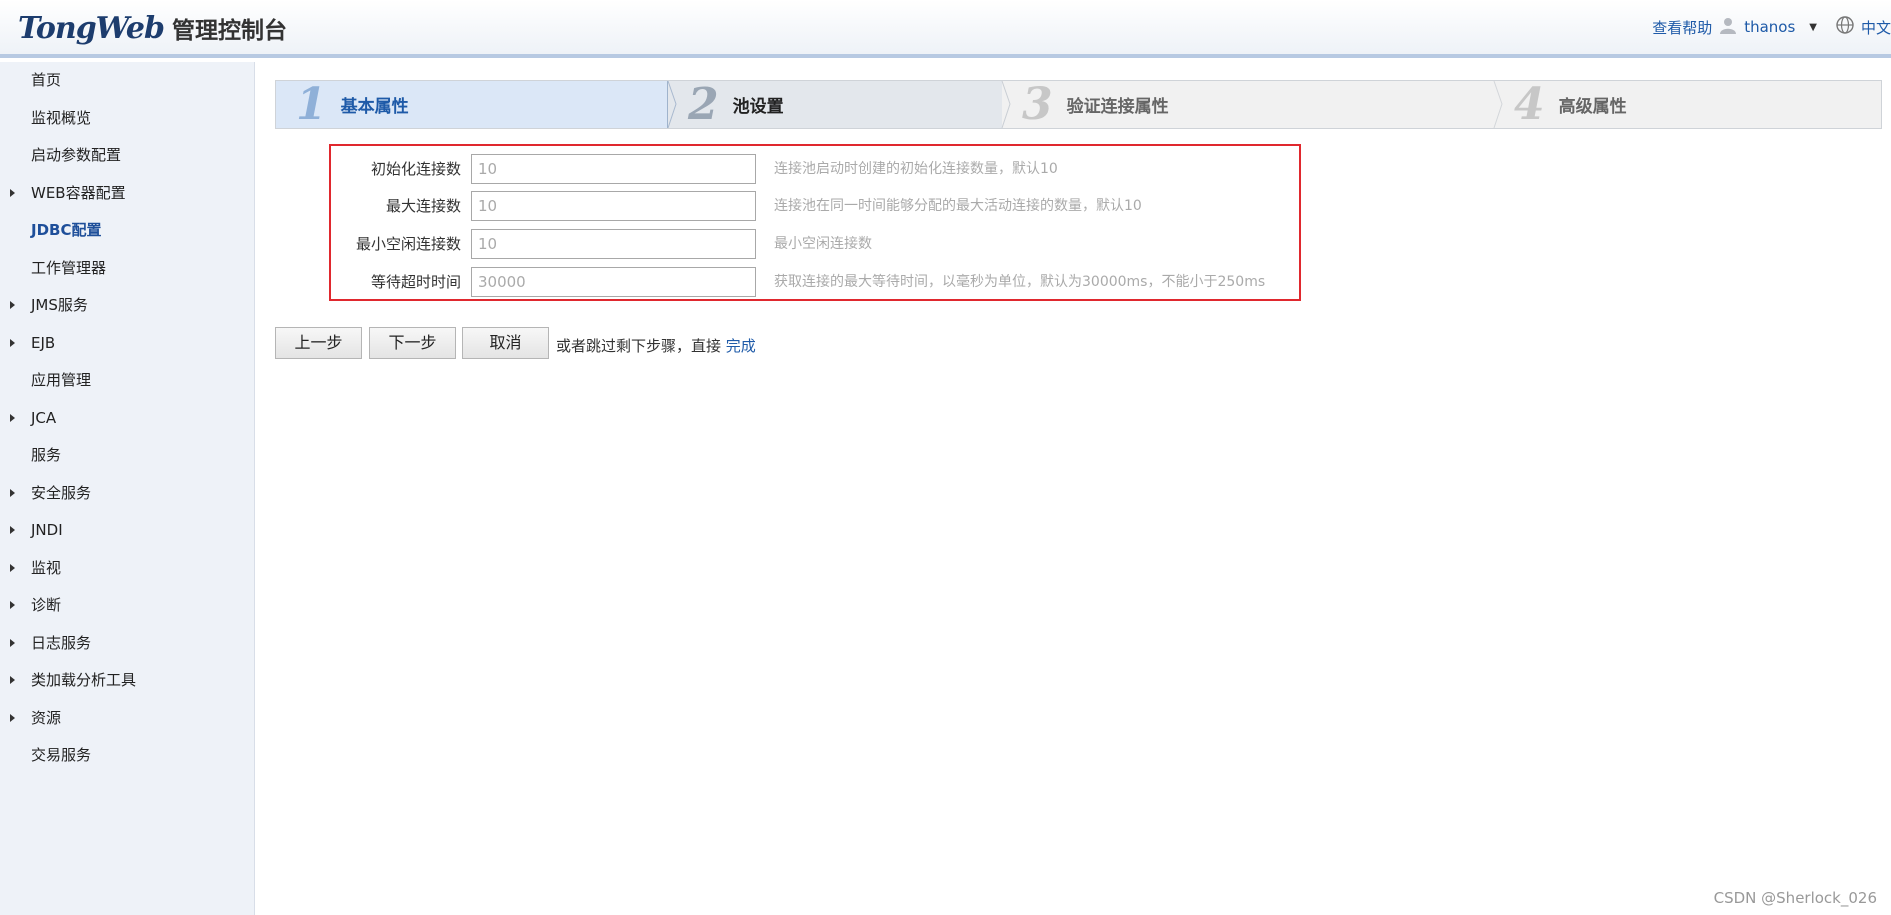 The image size is (1891, 915). What do you see at coordinates (1728, 27) in the screenshot?
I see `user-icon` at bounding box center [1728, 27].